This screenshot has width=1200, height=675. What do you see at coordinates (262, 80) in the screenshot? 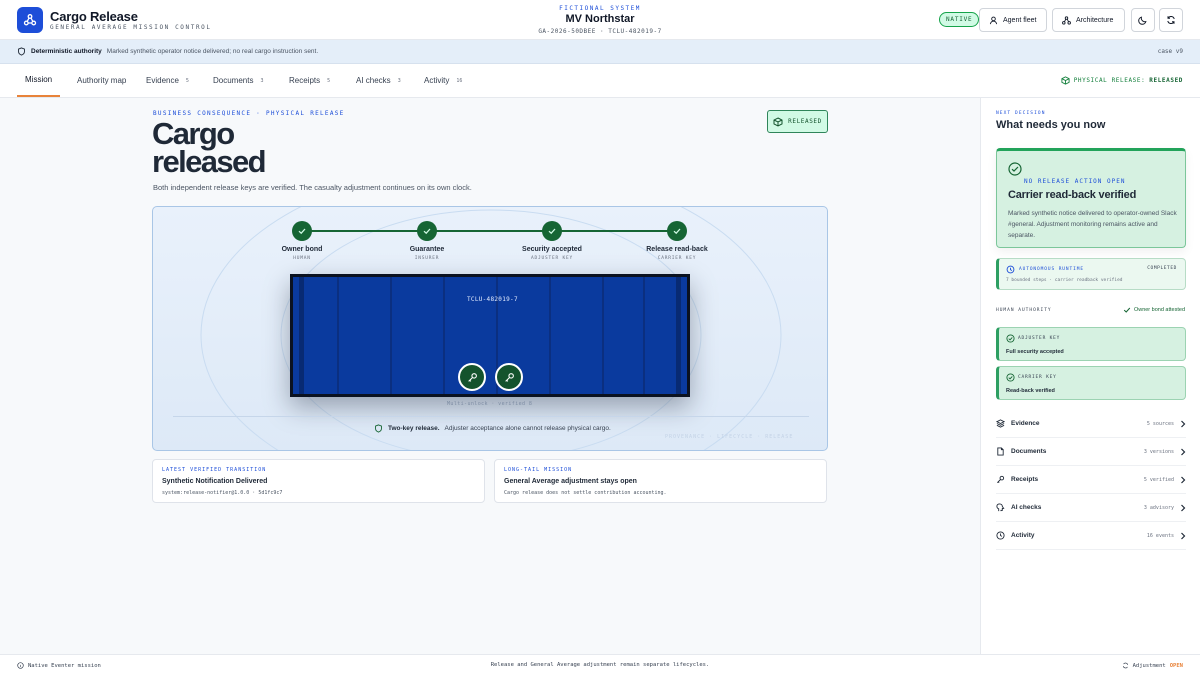
I see `tab-count: 3` at bounding box center [262, 80].